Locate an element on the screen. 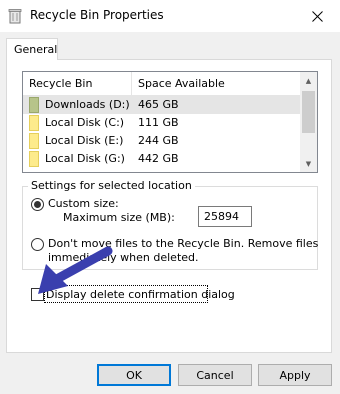 The height and width of the screenshot is (394, 340). dont-move-label-line2: immediately when deleted. is located at coordinates (123, 257).